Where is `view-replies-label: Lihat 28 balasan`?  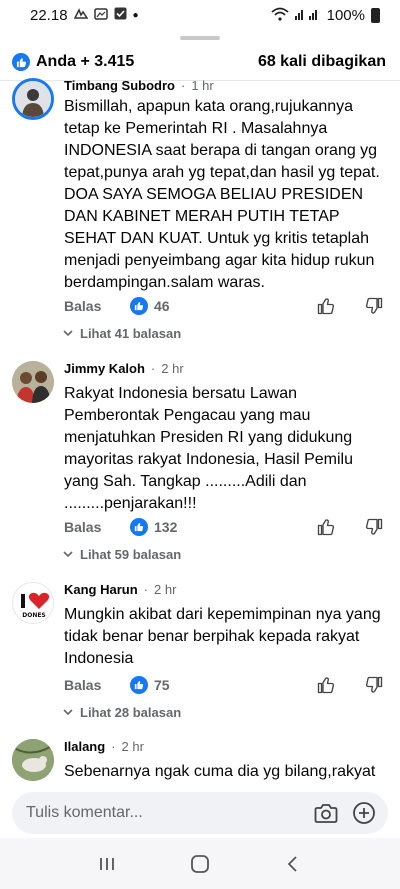
view-replies-label: Lihat 28 balasan is located at coordinates (131, 712).